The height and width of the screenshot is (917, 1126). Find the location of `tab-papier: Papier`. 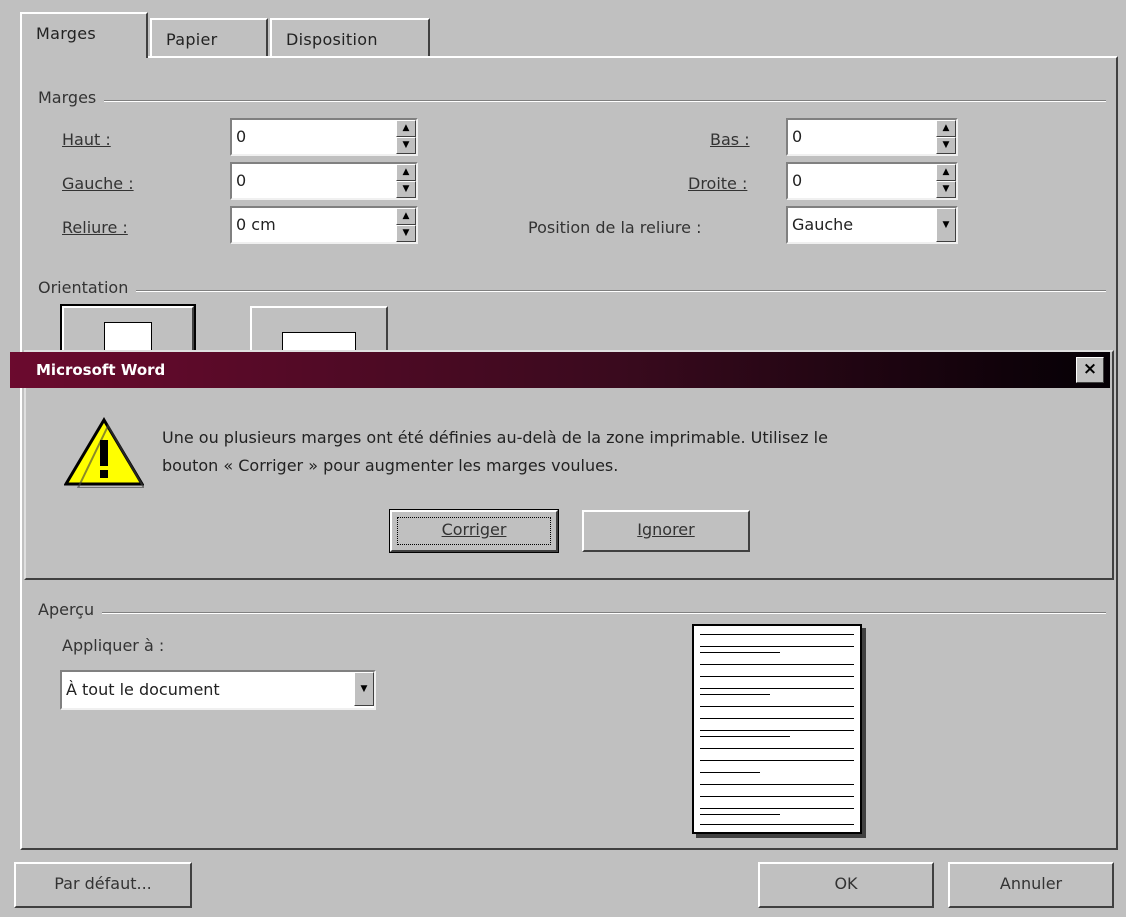

tab-papier: Papier is located at coordinates (209, 38).